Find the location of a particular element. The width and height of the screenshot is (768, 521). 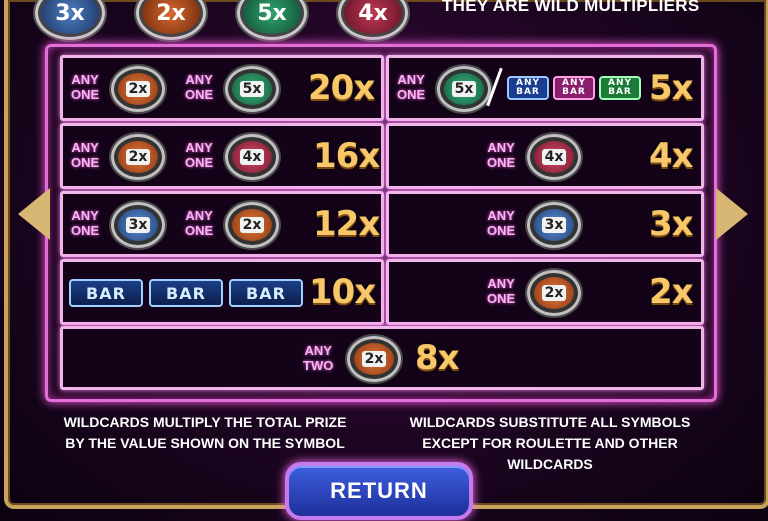

wild-2x-chip-icon: 2x is located at coordinates (171, 20).